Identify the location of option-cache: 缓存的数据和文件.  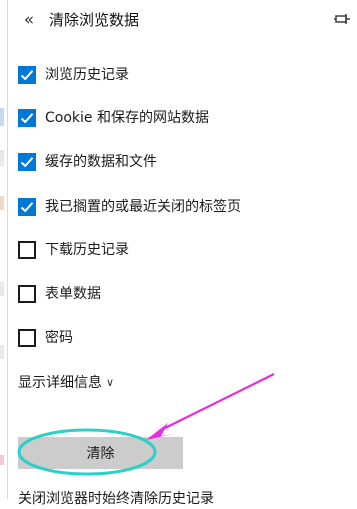
(178, 162).